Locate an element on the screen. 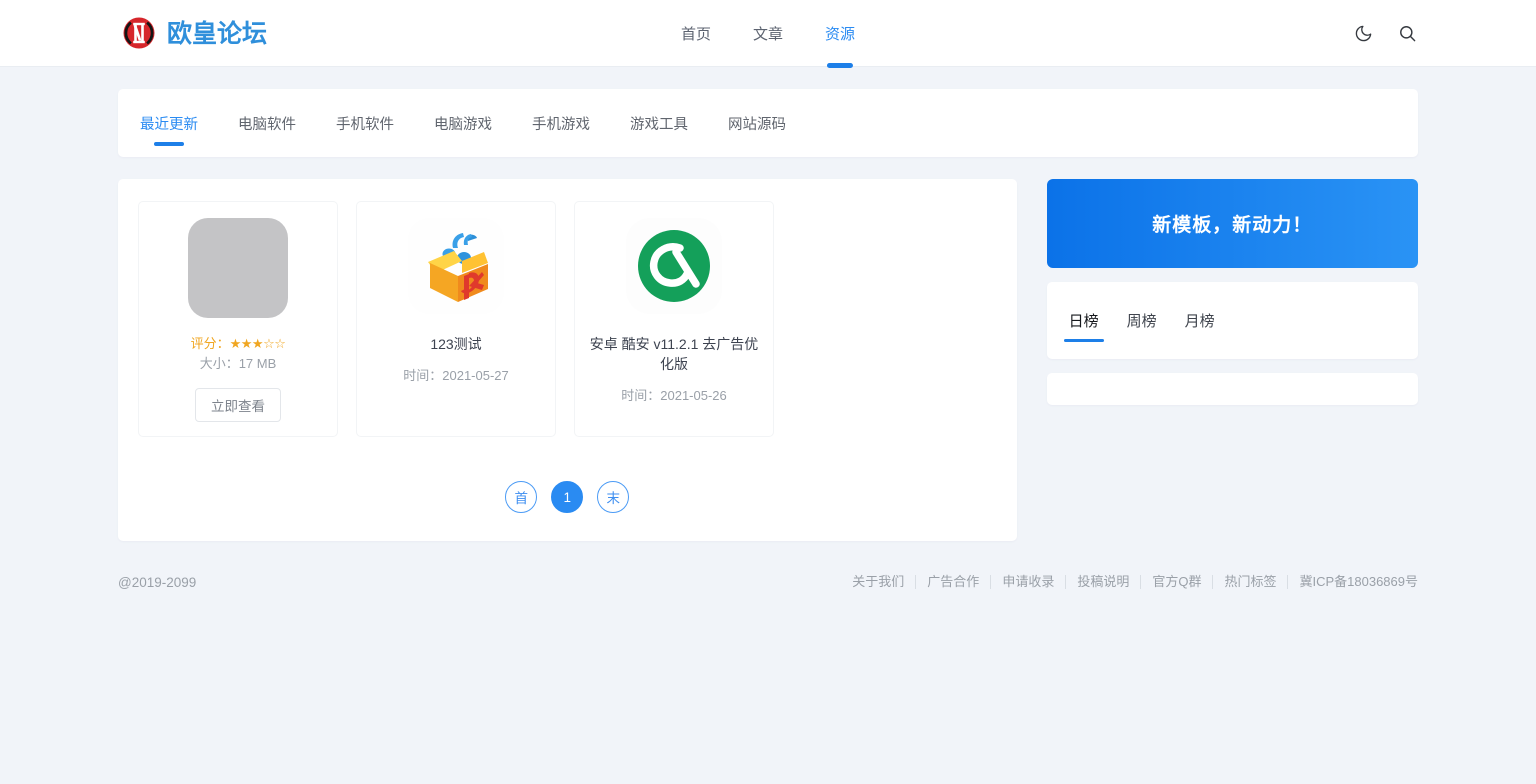  resource-time: 时间：2021-05-27 is located at coordinates (456, 375).